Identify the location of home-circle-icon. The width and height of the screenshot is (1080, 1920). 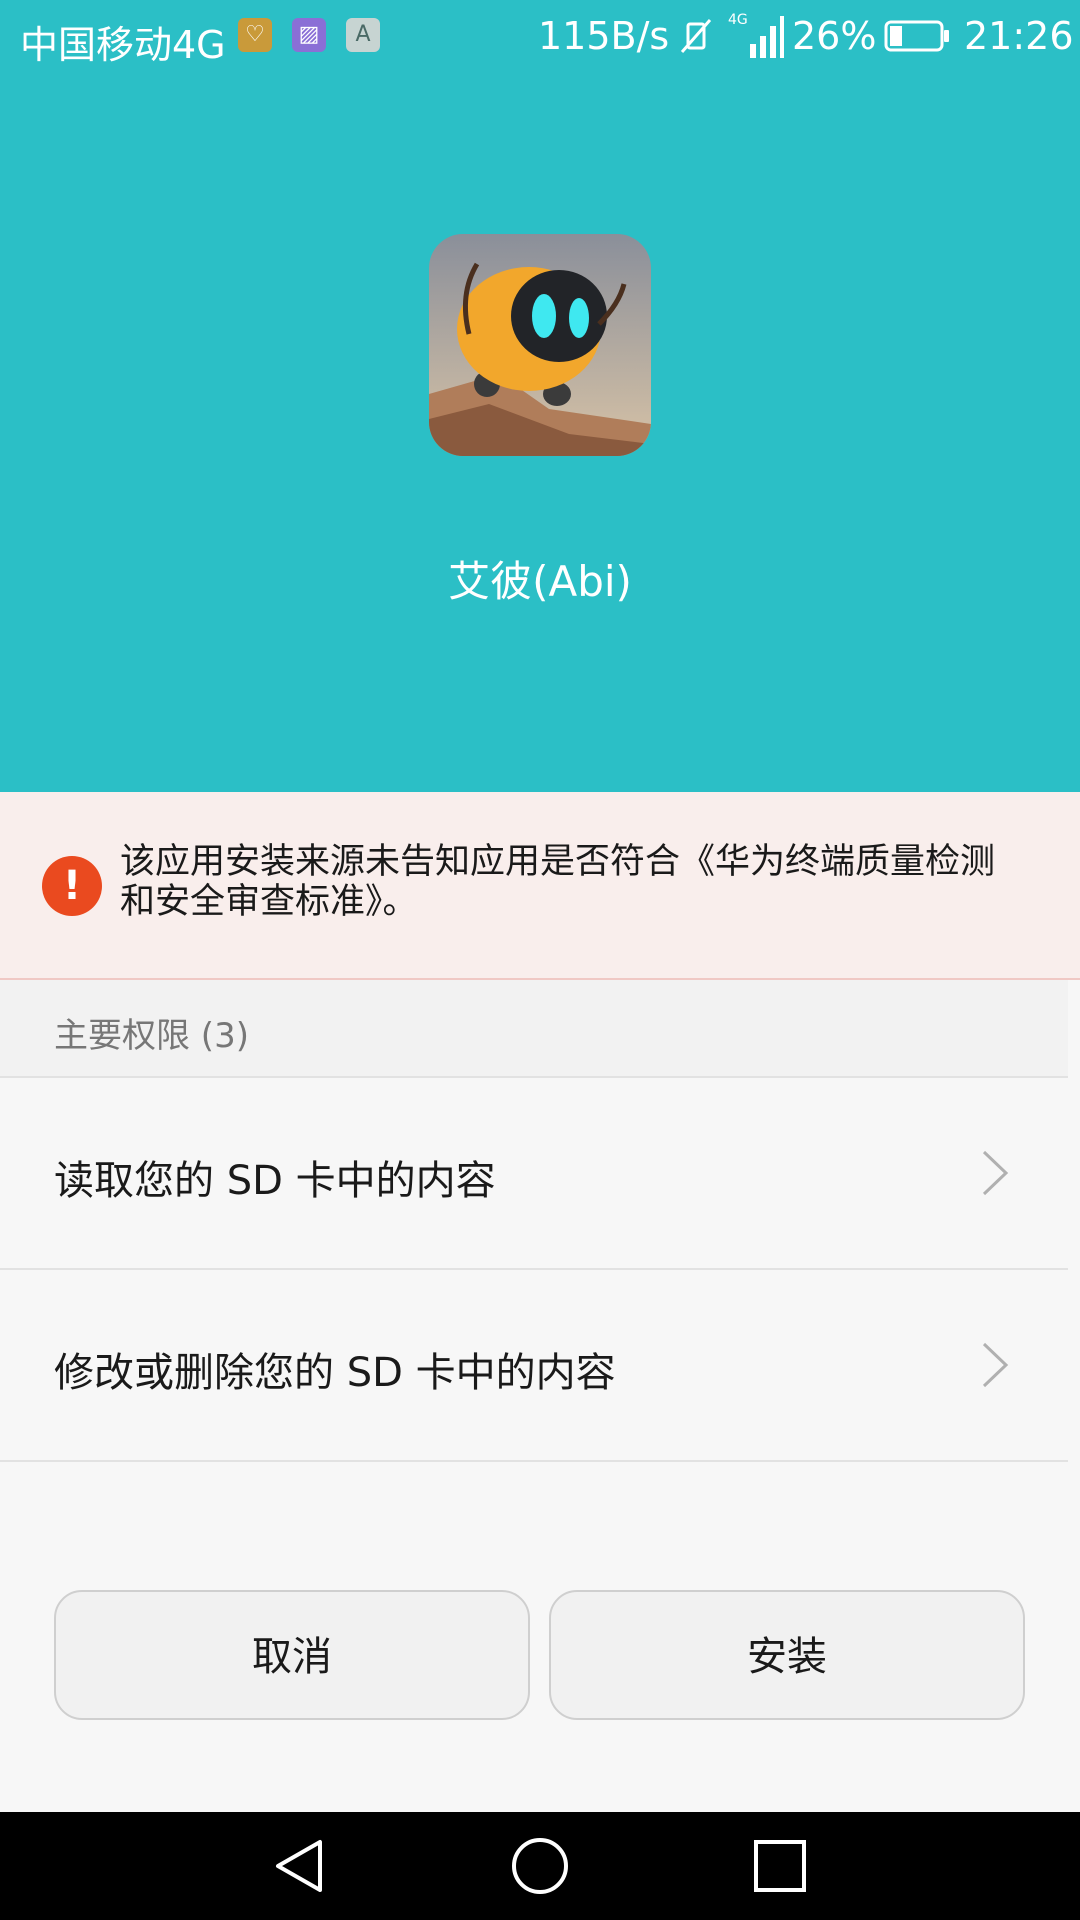
(540, 1866).